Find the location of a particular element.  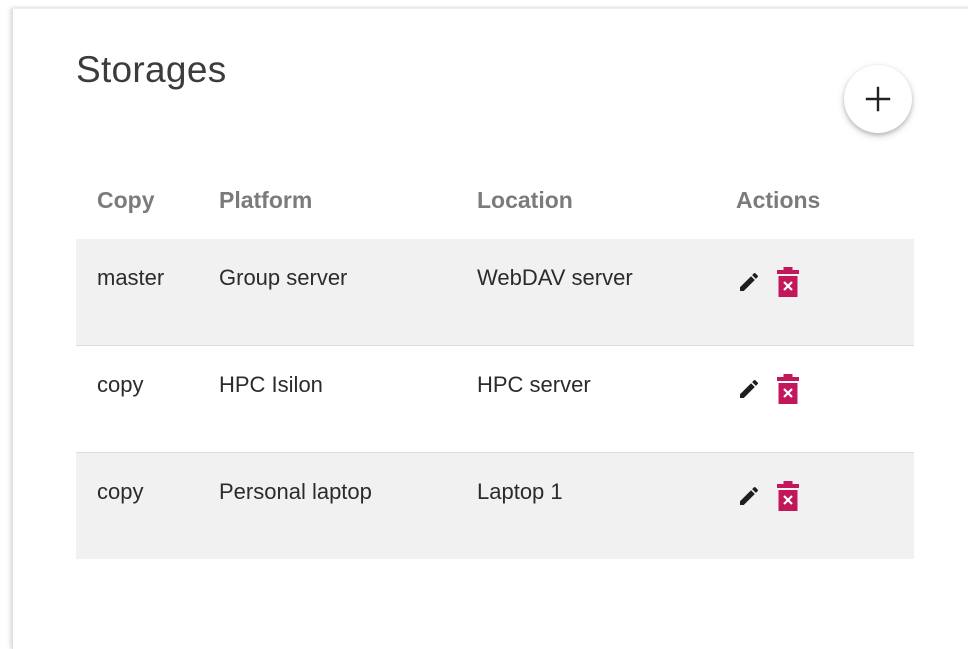

plus-icon is located at coordinates (878, 99).